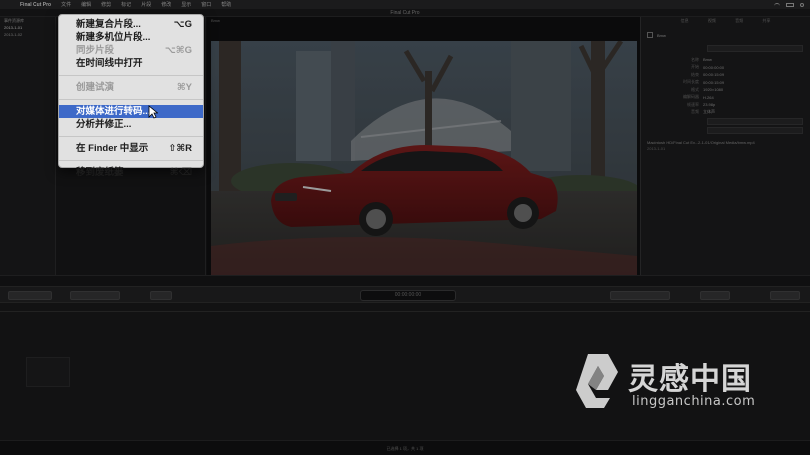 The width and height of the screenshot is (810, 455). I want to click on shortcut: ⌘⌫, so click(180, 172).